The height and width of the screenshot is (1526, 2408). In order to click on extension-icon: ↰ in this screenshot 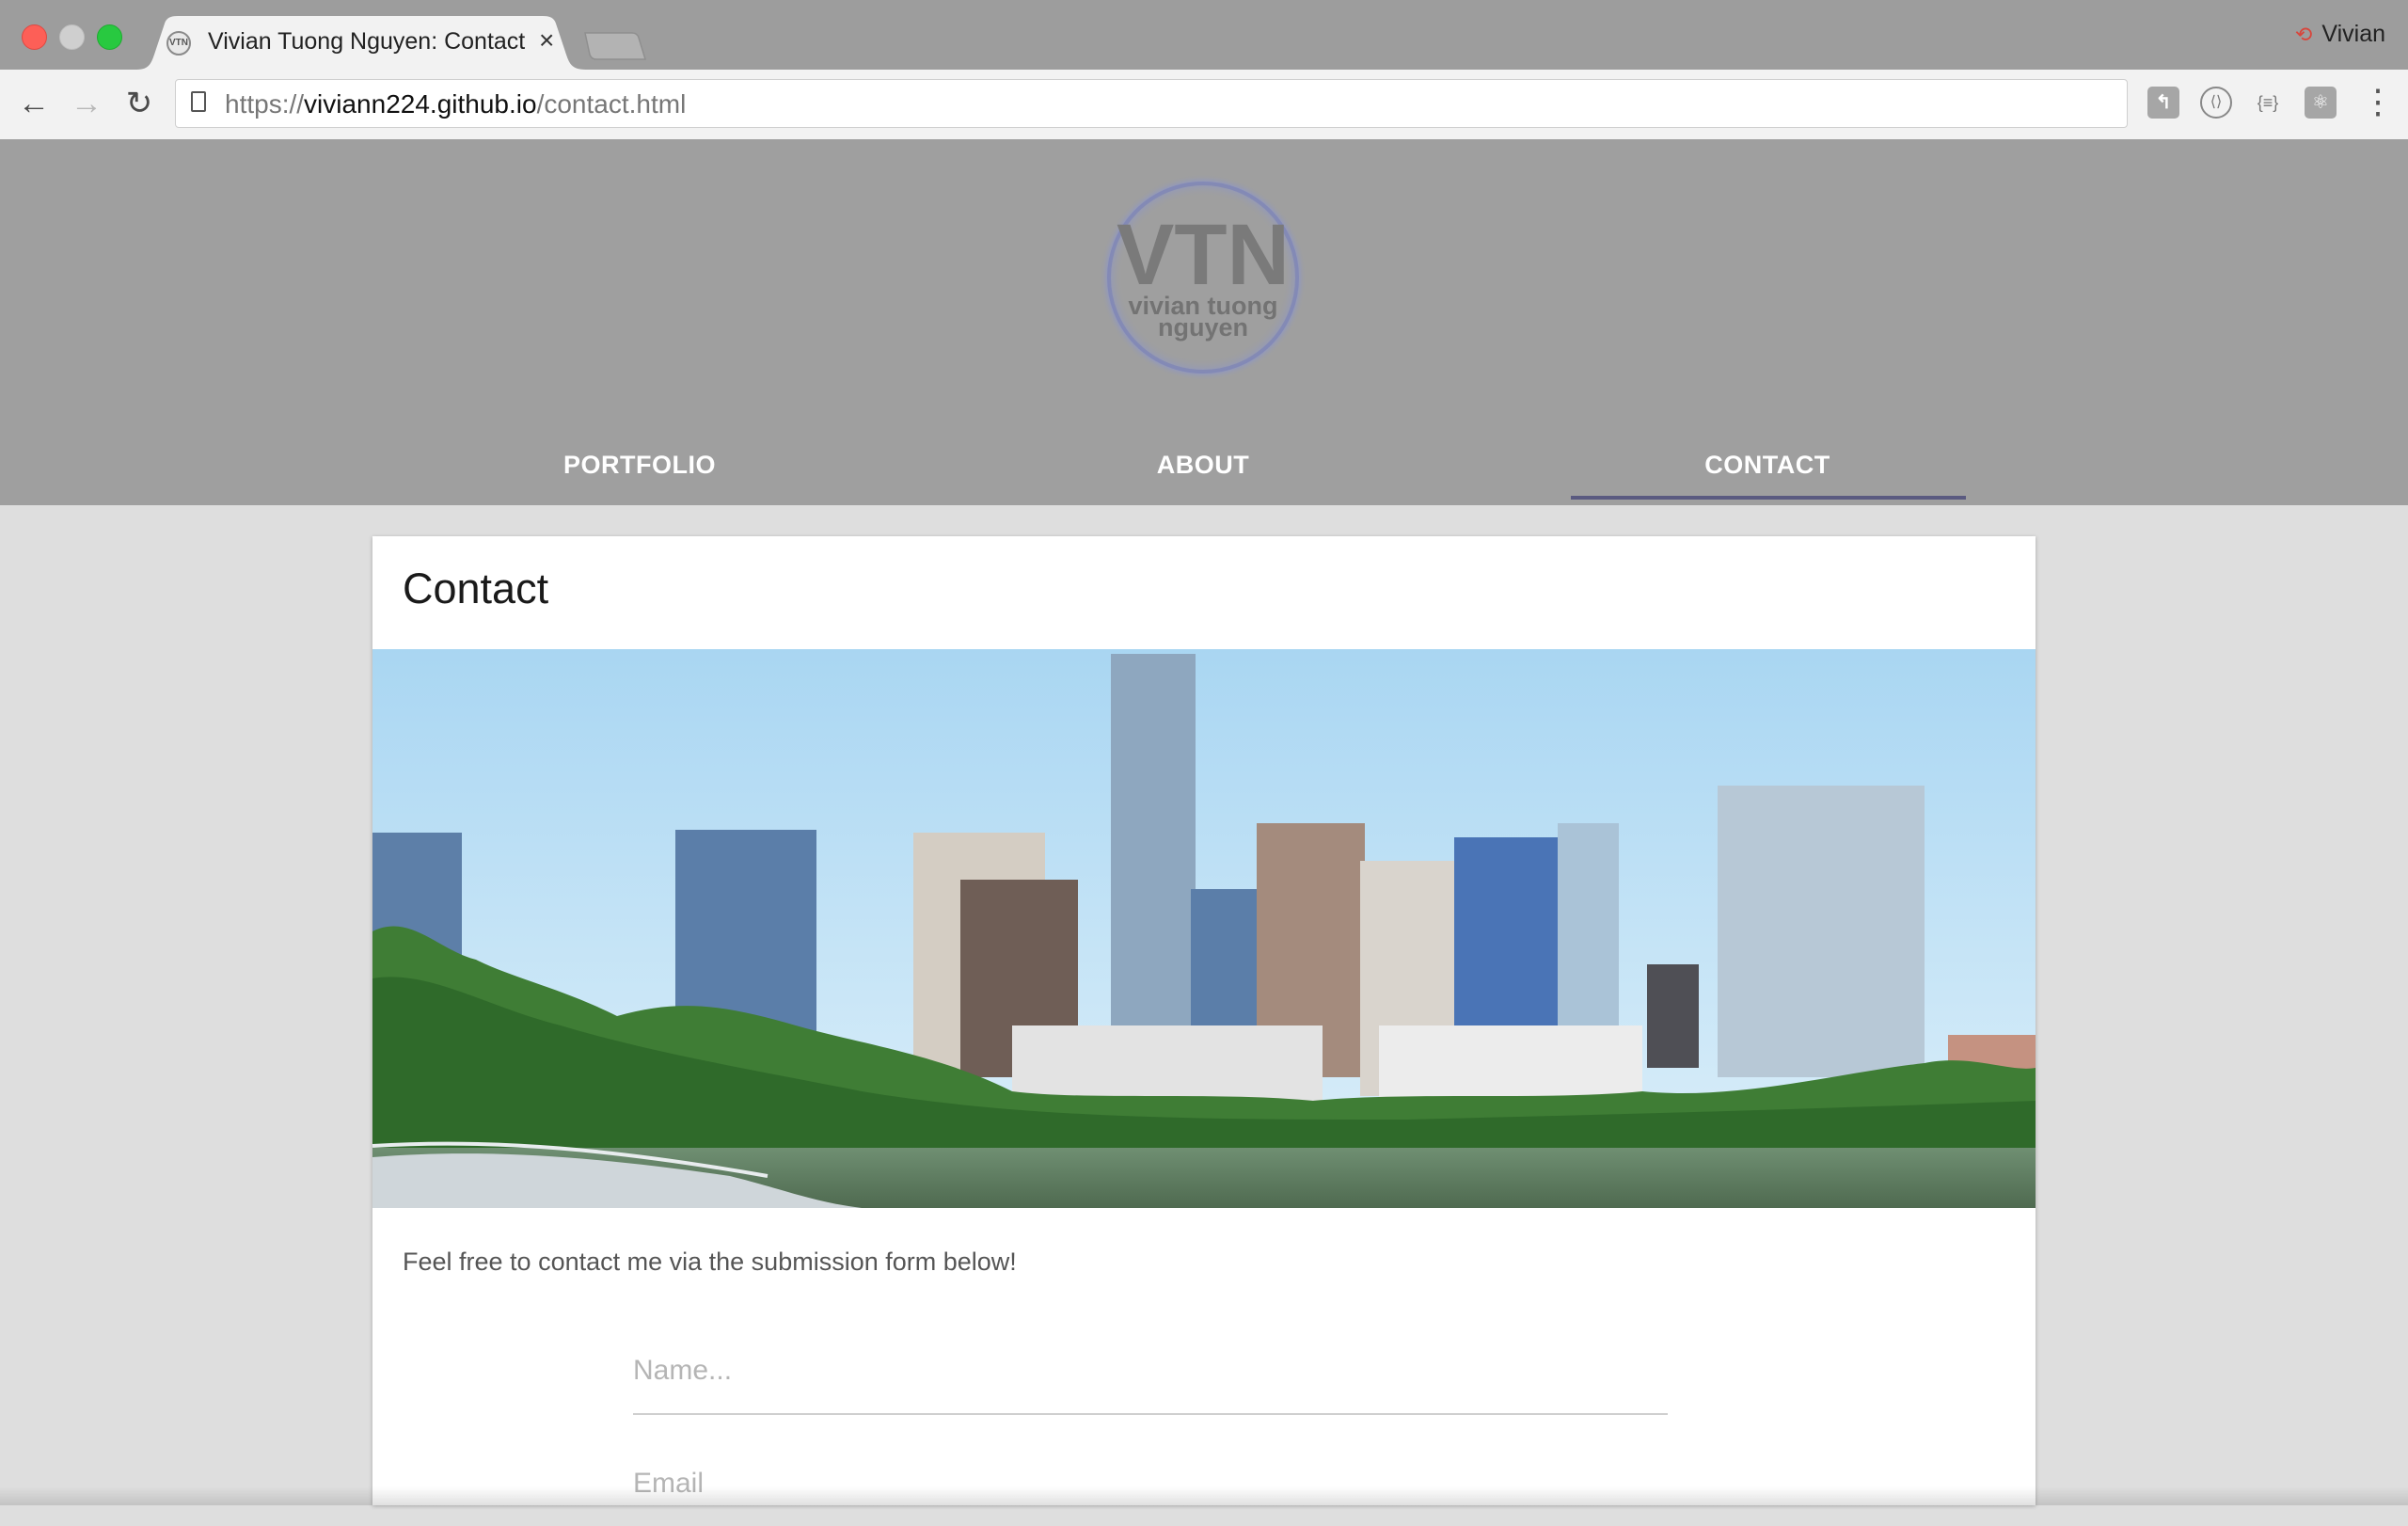, I will do `click(2163, 103)`.